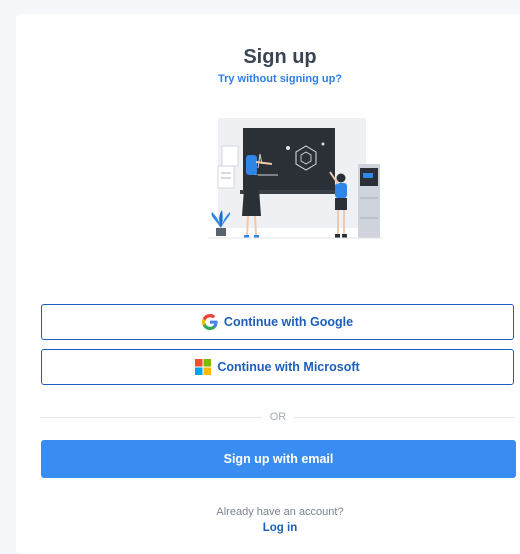 The image size is (520, 554). What do you see at coordinates (288, 182) in the screenshot?
I see `classroom-illustration` at bounding box center [288, 182].